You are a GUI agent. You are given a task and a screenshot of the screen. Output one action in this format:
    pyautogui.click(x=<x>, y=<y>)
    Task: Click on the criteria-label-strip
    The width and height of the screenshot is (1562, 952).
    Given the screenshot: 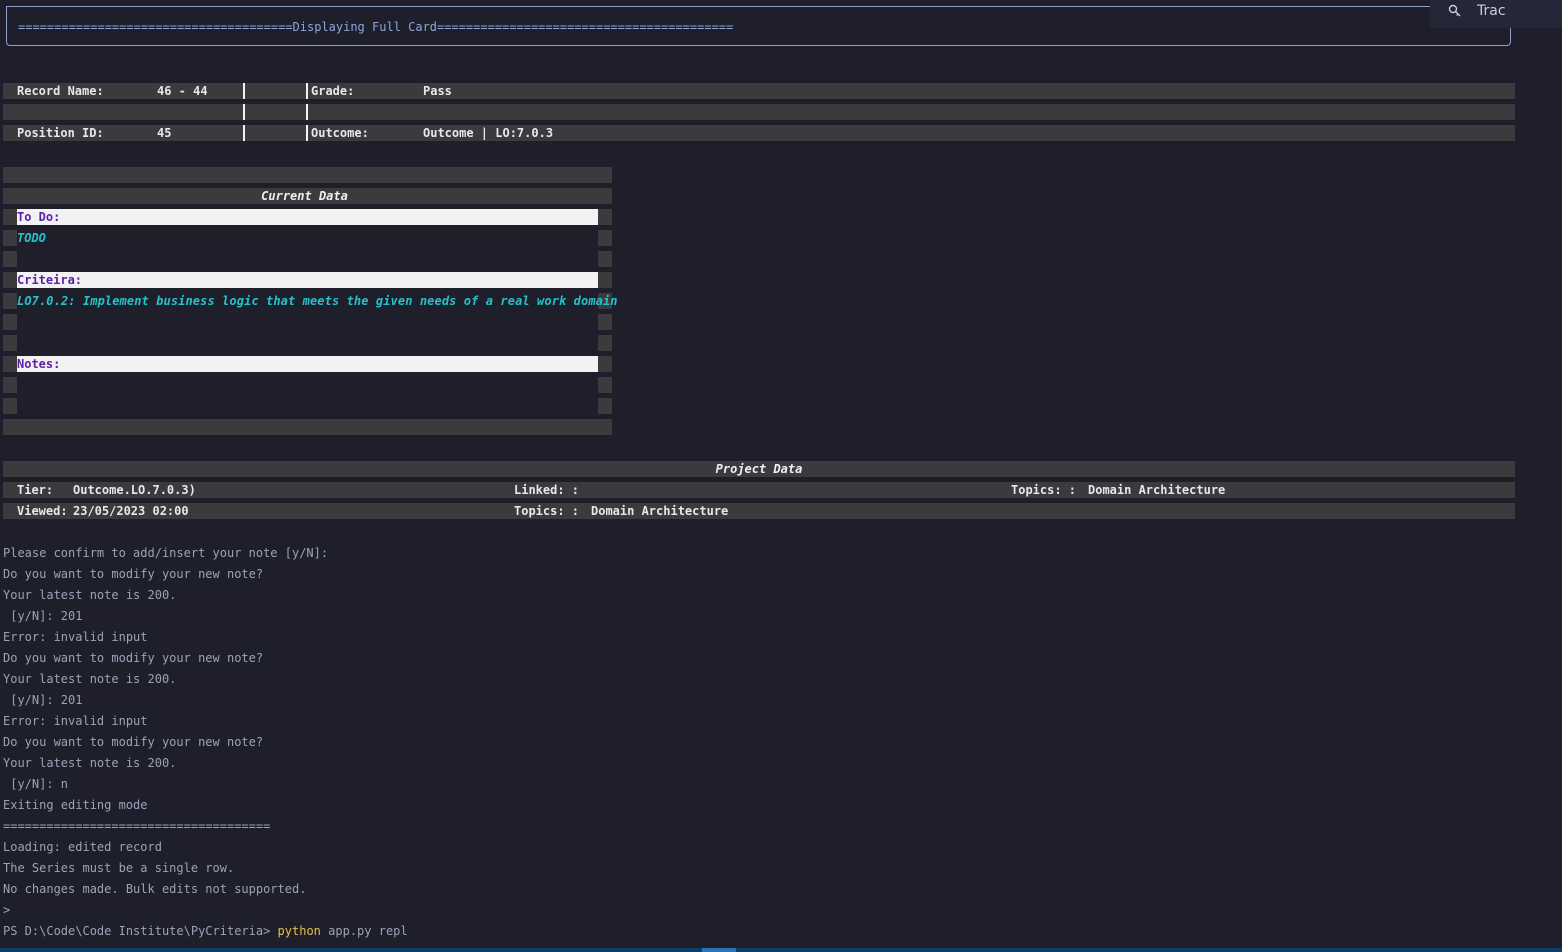 What is the action you would take?
    pyautogui.click(x=307, y=280)
    